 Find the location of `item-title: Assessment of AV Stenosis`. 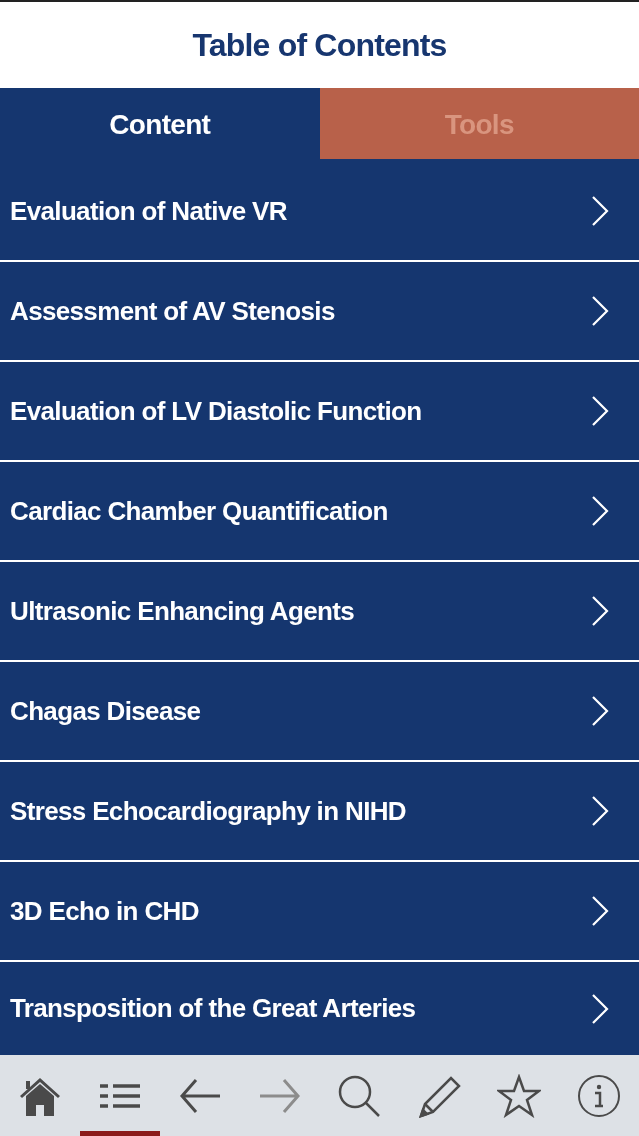

item-title: Assessment of AV Stenosis is located at coordinates (172, 311).